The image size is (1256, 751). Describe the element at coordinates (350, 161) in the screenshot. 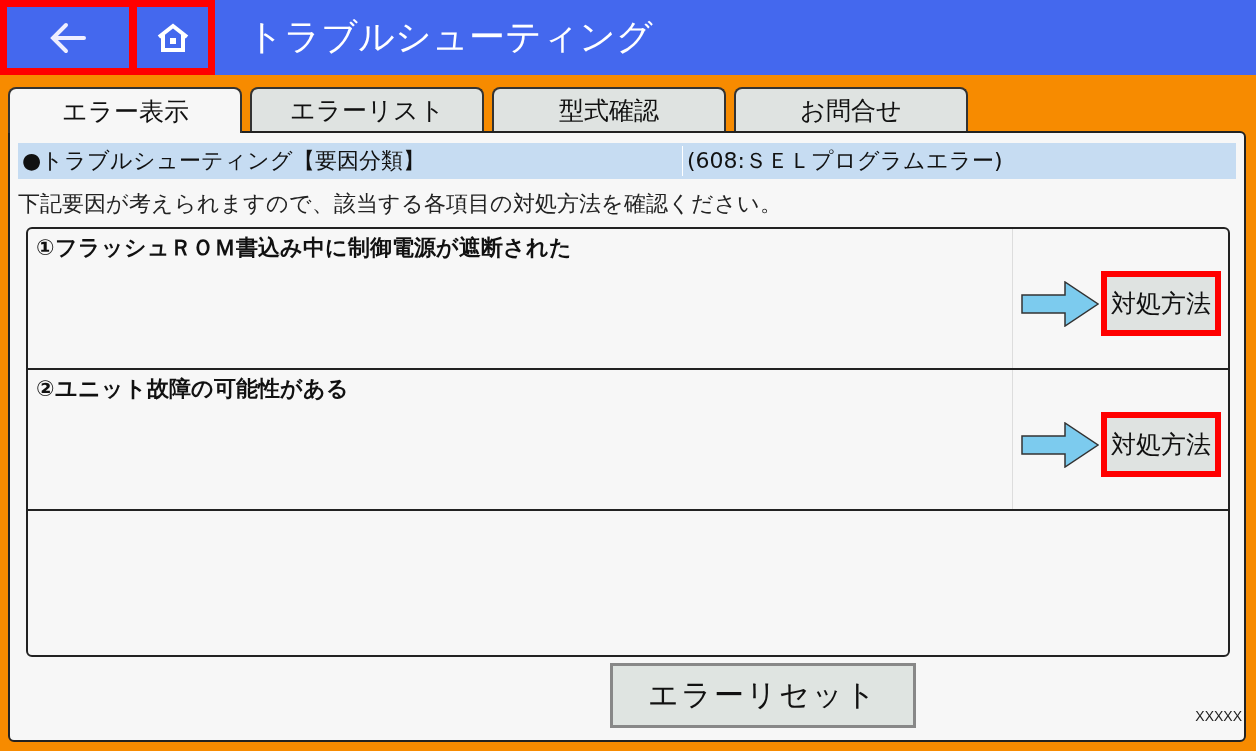

I see `info-heading: ●トラブルシューティング【要因分類】` at that location.